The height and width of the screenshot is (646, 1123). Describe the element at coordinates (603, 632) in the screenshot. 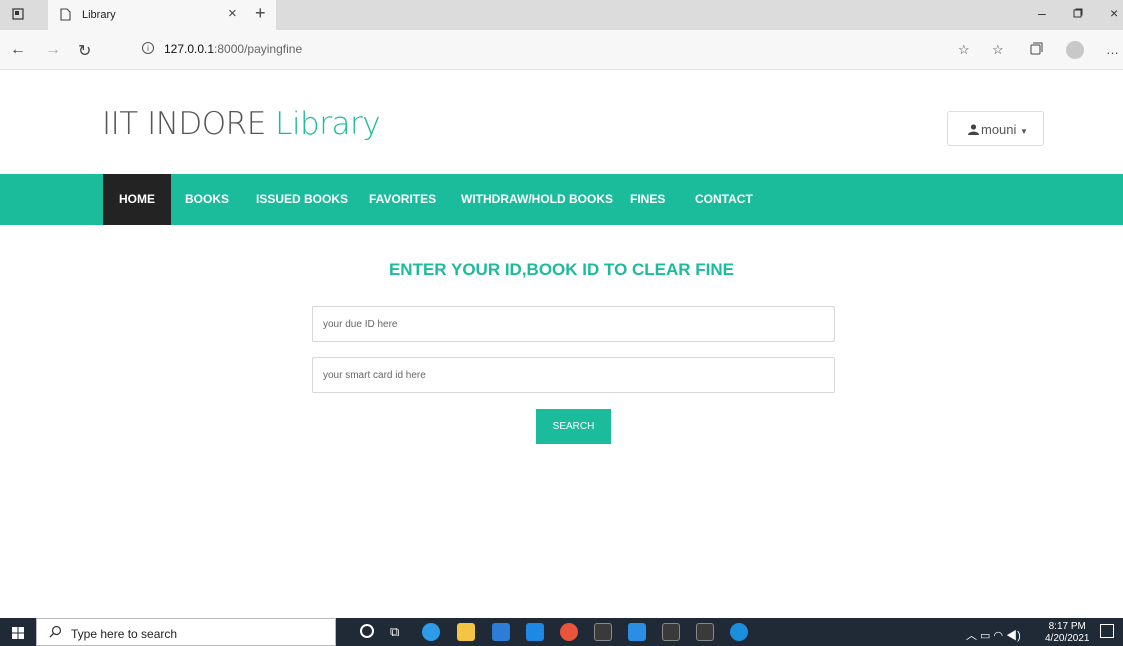

I see `terminal-icon` at that location.